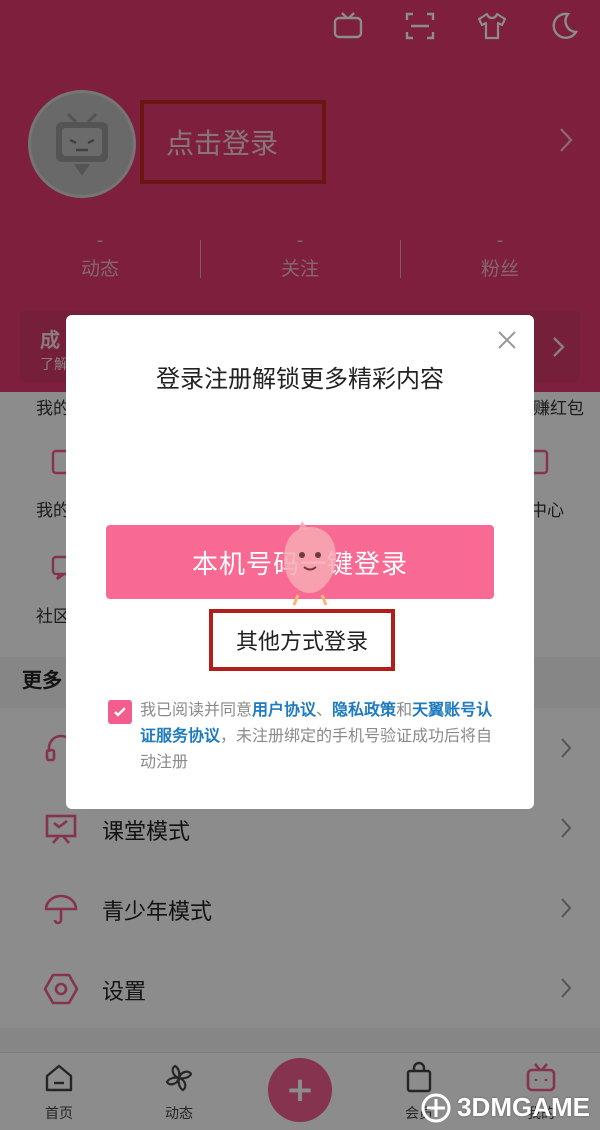 Image resolution: width=600 pixels, height=1130 pixels. I want to click on watermark-text: 3DMGAME, so click(523, 1107).